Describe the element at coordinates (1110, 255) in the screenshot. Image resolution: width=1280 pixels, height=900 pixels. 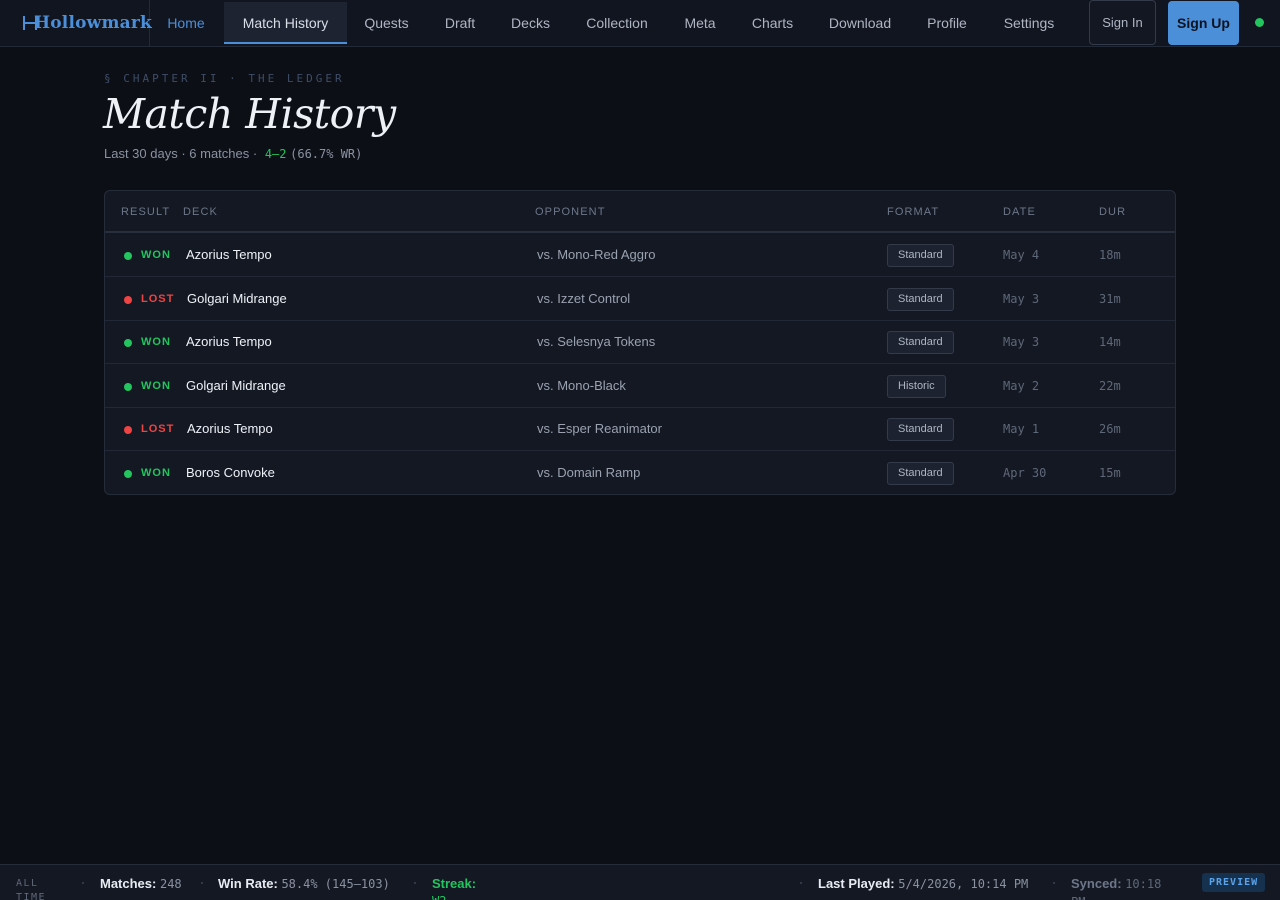
I see `match-duration: 18m` at that location.